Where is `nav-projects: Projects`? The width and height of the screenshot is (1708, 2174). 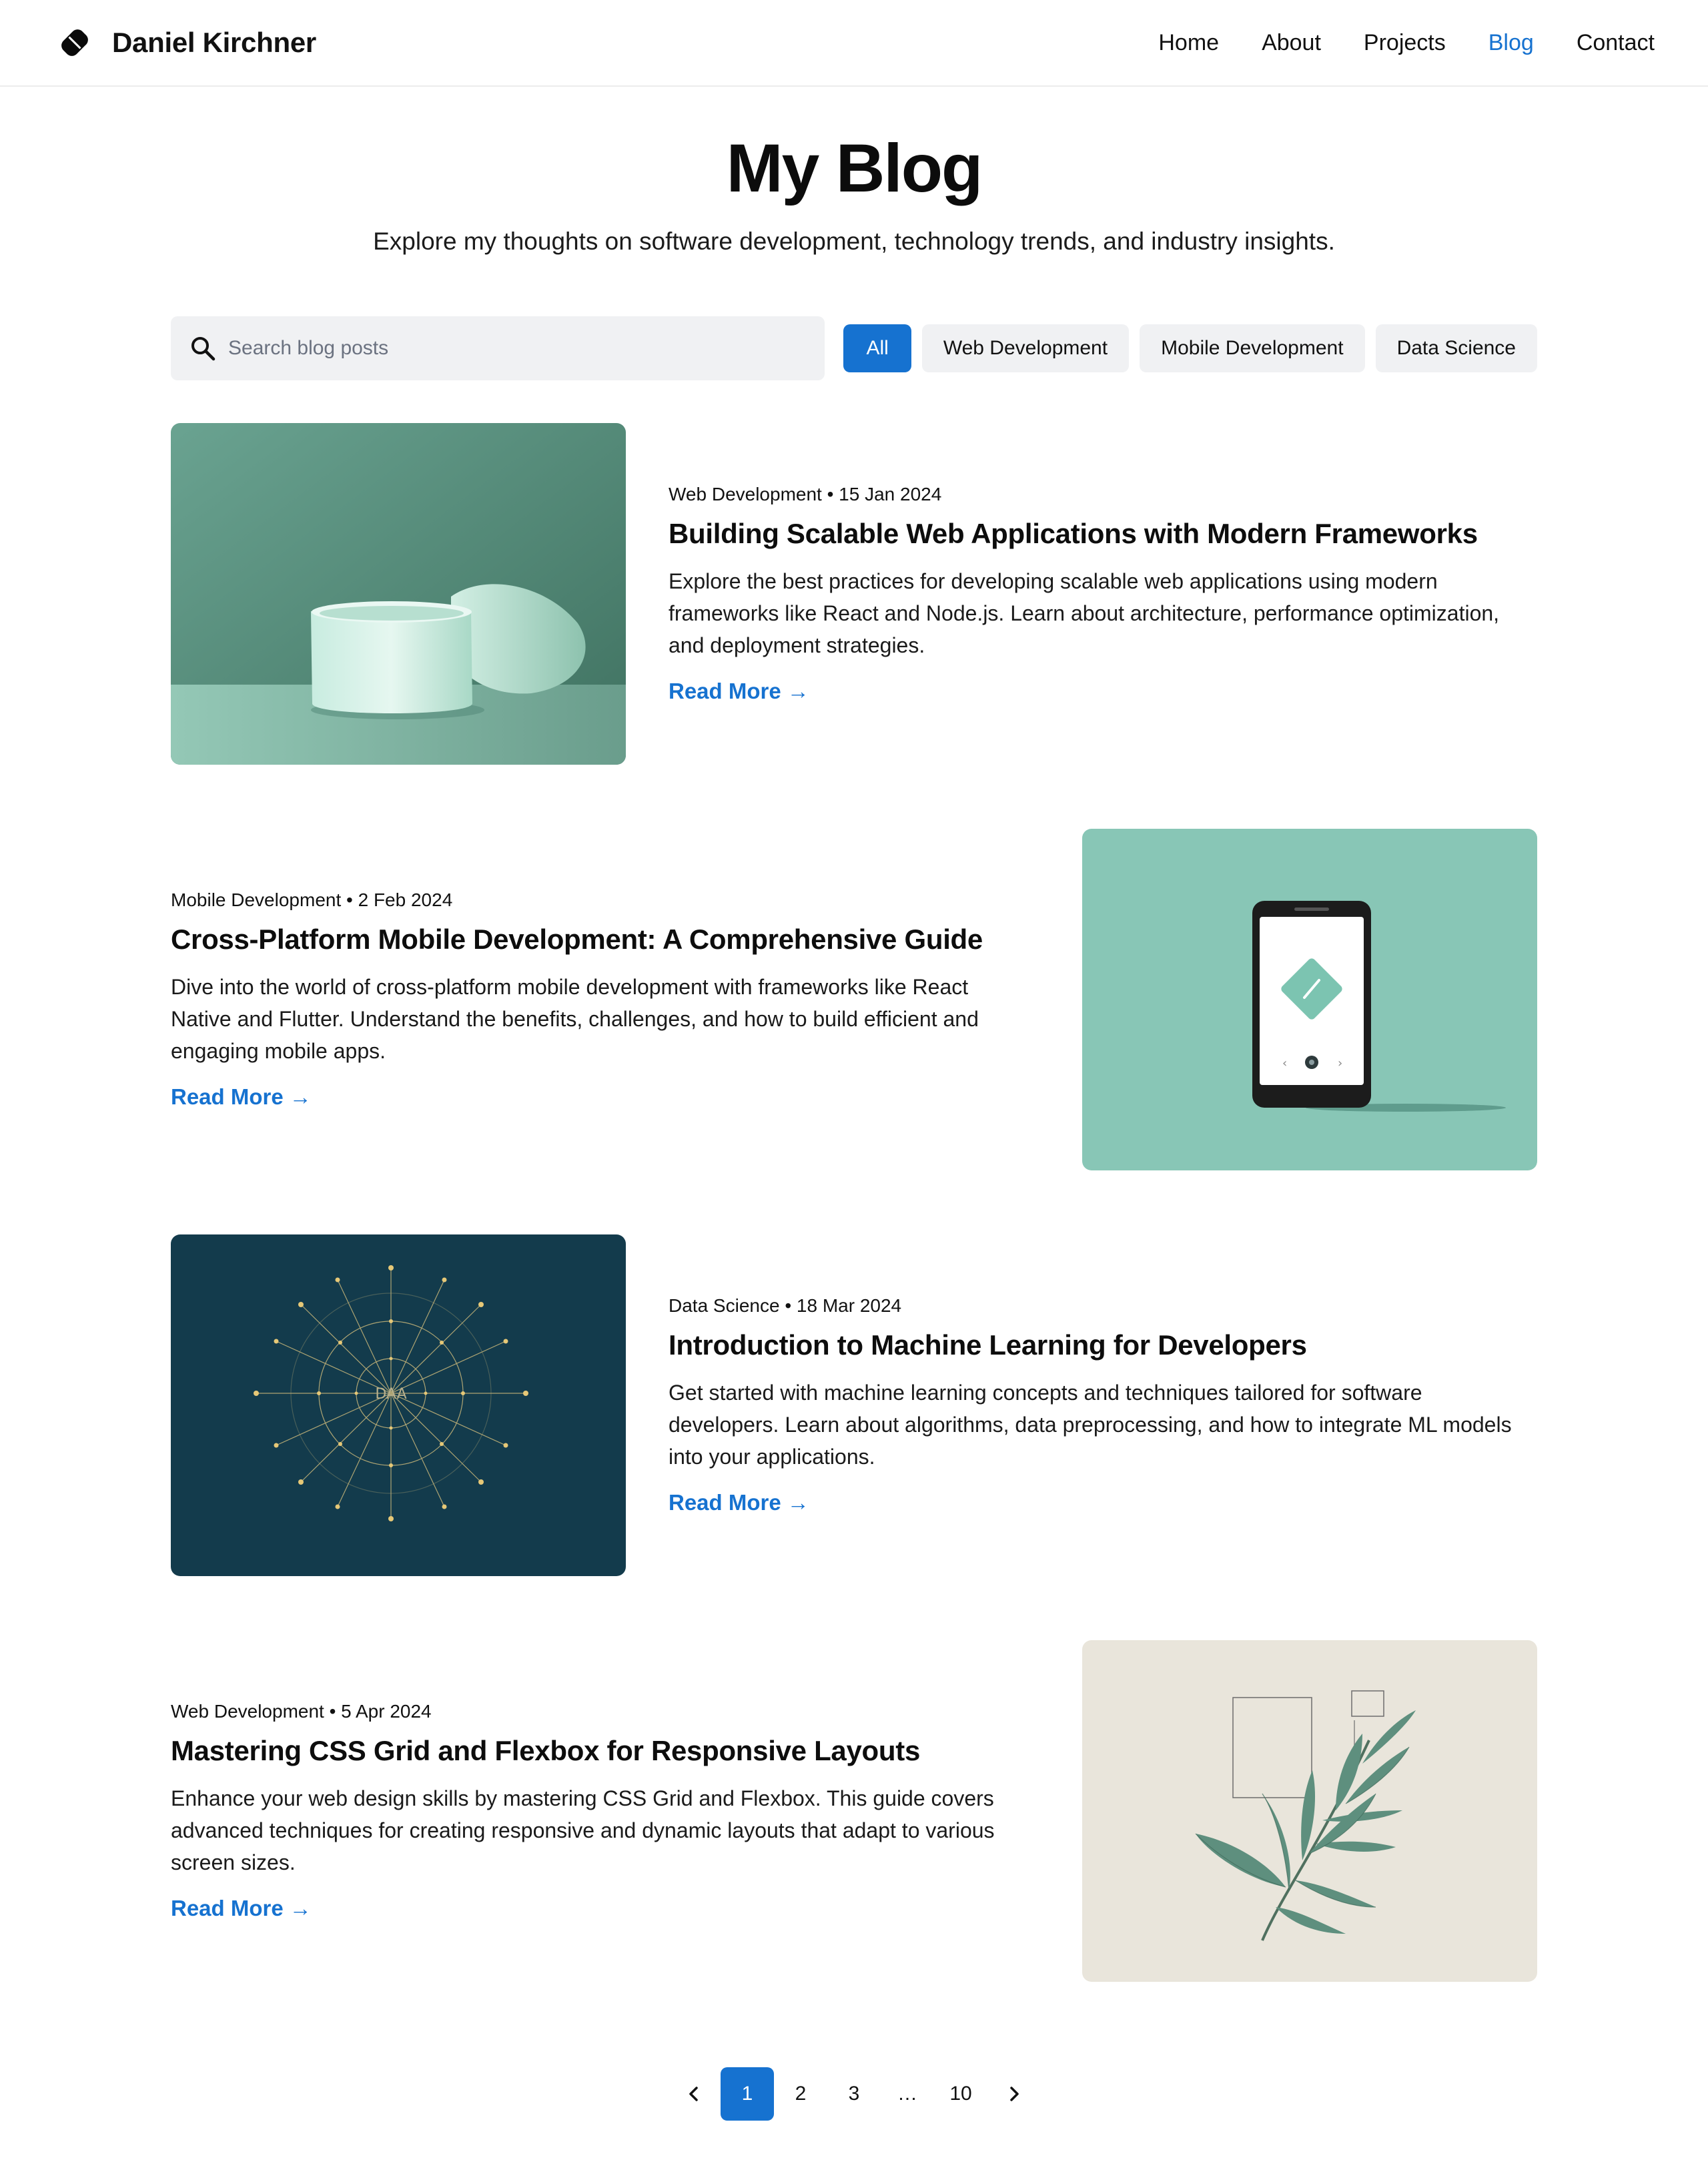
nav-projects: Projects is located at coordinates (1405, 43).